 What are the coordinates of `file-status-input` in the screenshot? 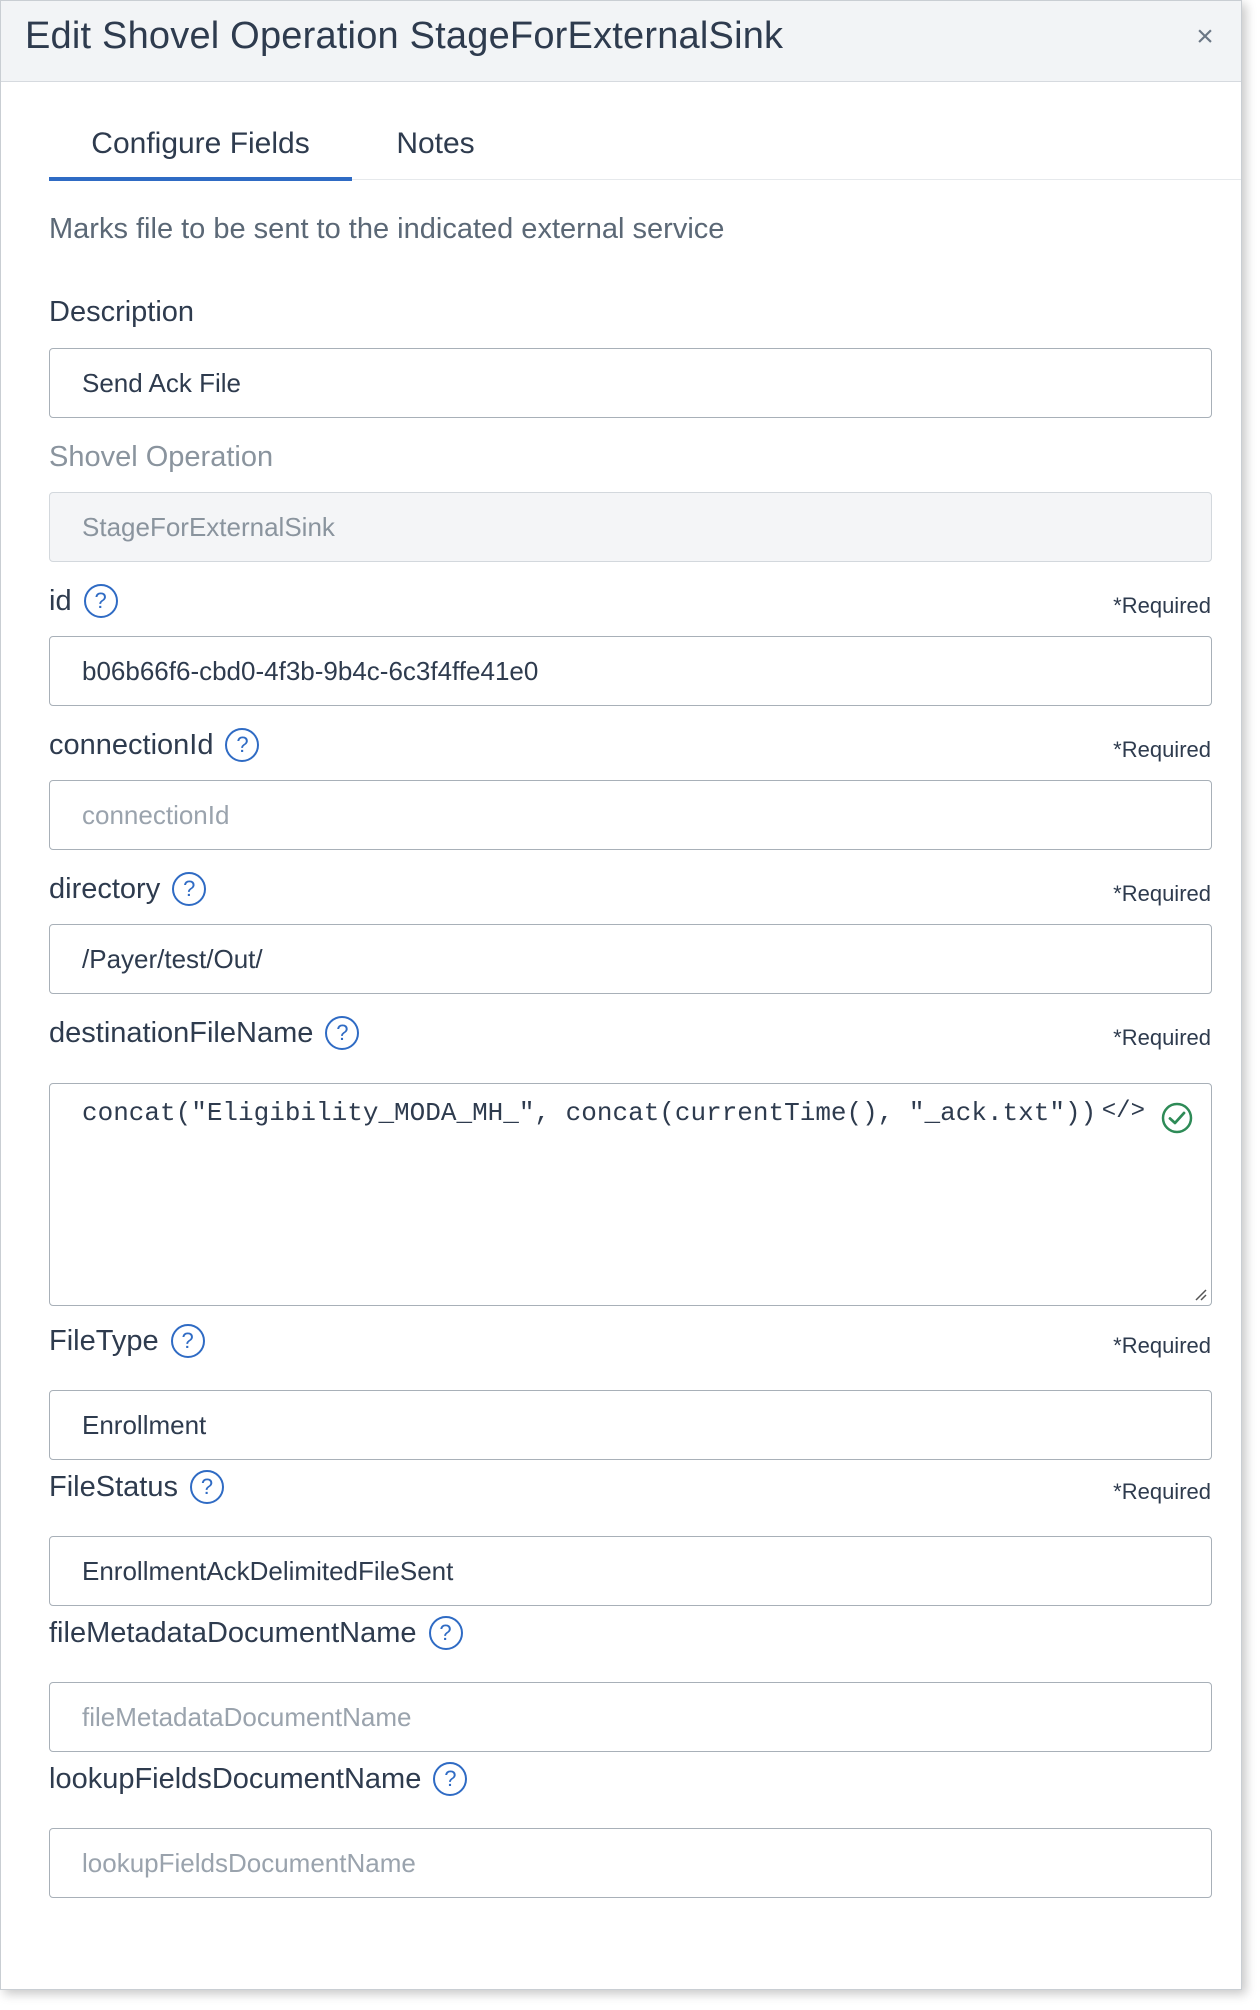 It's located at (630, 1571).